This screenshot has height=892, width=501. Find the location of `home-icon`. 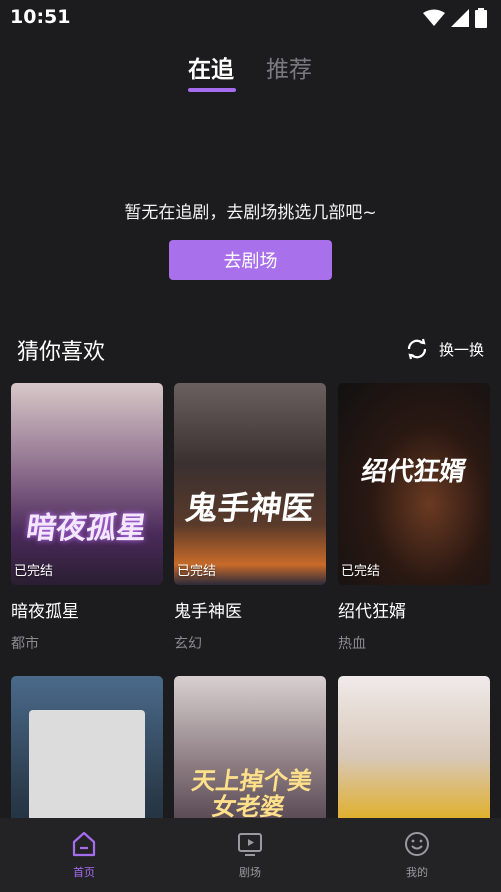

home-icon is located at coordinates (84, 844).